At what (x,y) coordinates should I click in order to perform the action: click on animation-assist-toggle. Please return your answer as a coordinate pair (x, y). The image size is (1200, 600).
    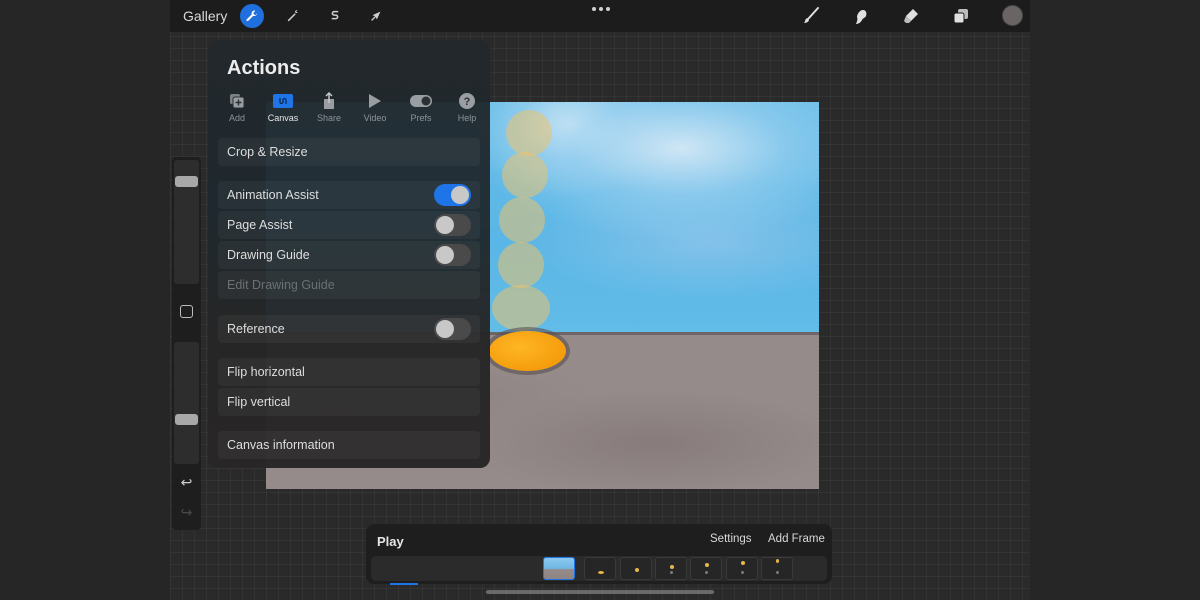
    Looking at the image, I should click on (452, 195).